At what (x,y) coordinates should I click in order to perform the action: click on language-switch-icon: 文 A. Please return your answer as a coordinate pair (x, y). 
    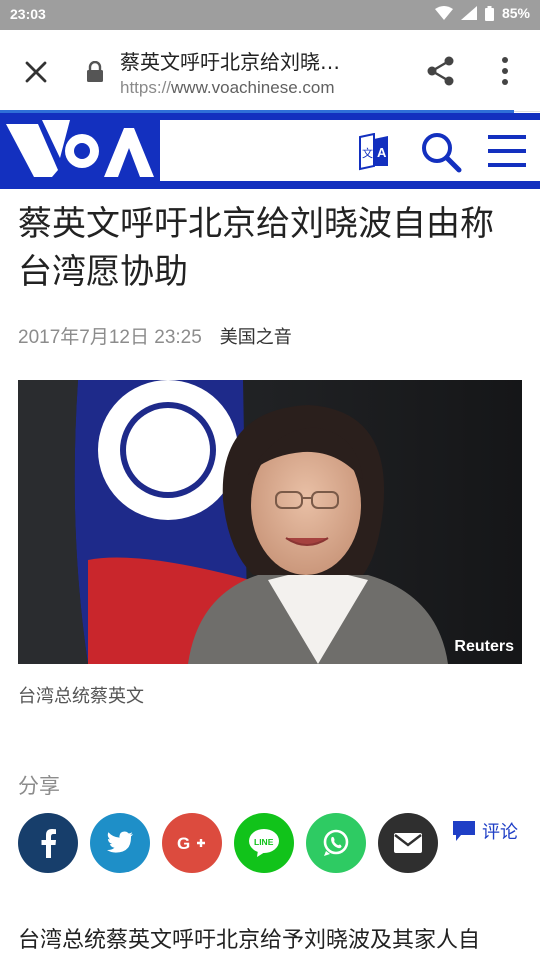
    Looking at the image, I should click on (374, 152).